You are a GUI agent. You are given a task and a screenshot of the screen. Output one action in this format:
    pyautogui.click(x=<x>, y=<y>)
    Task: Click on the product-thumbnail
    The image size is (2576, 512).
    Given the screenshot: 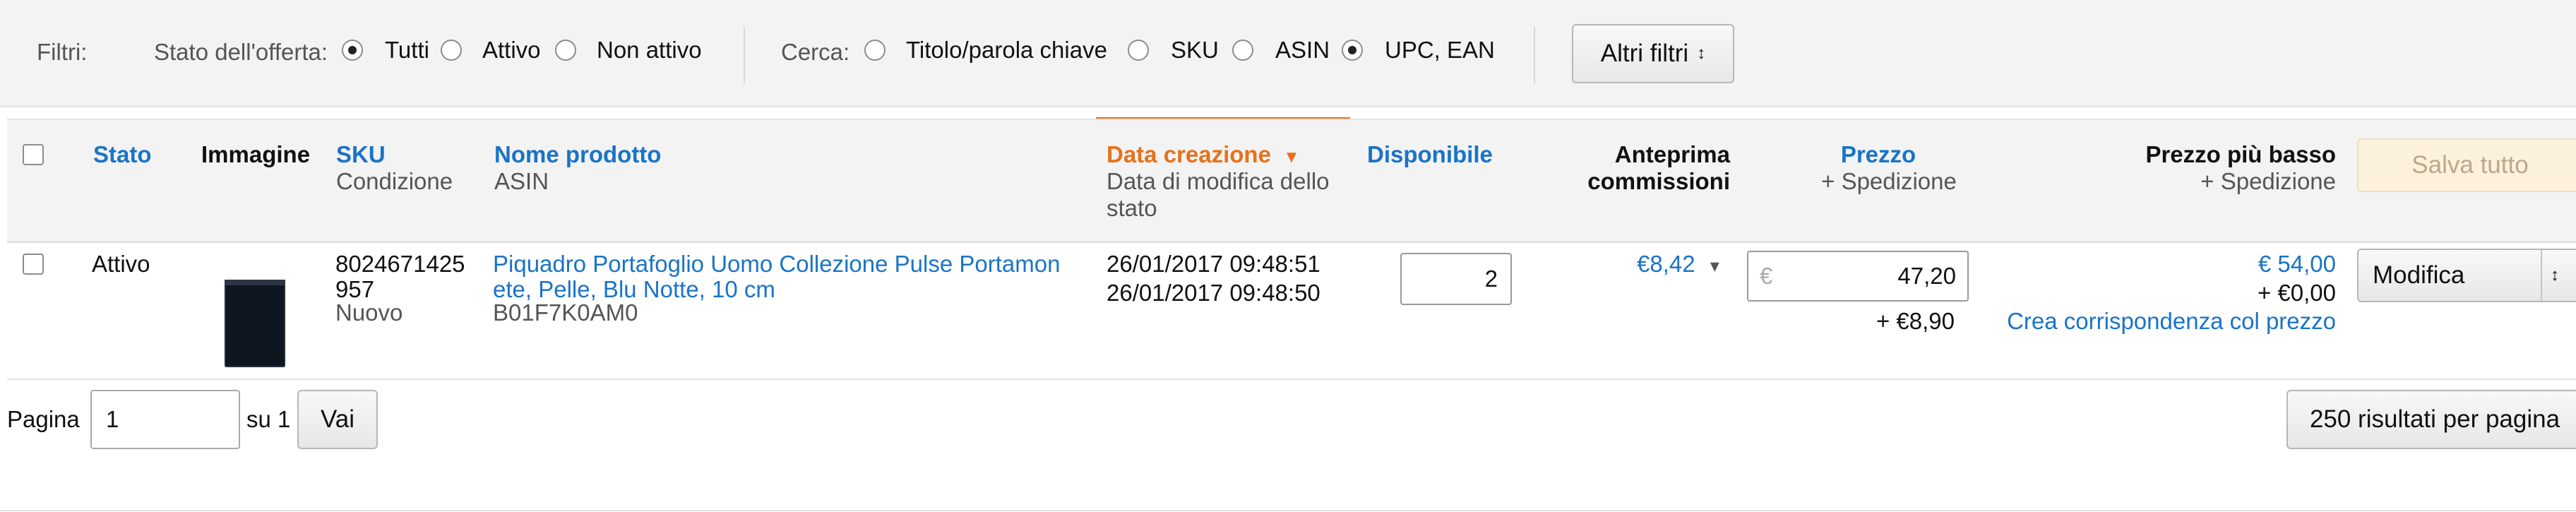 What is the action you would take?
    pyautogui.click(x=255, y=323)
    